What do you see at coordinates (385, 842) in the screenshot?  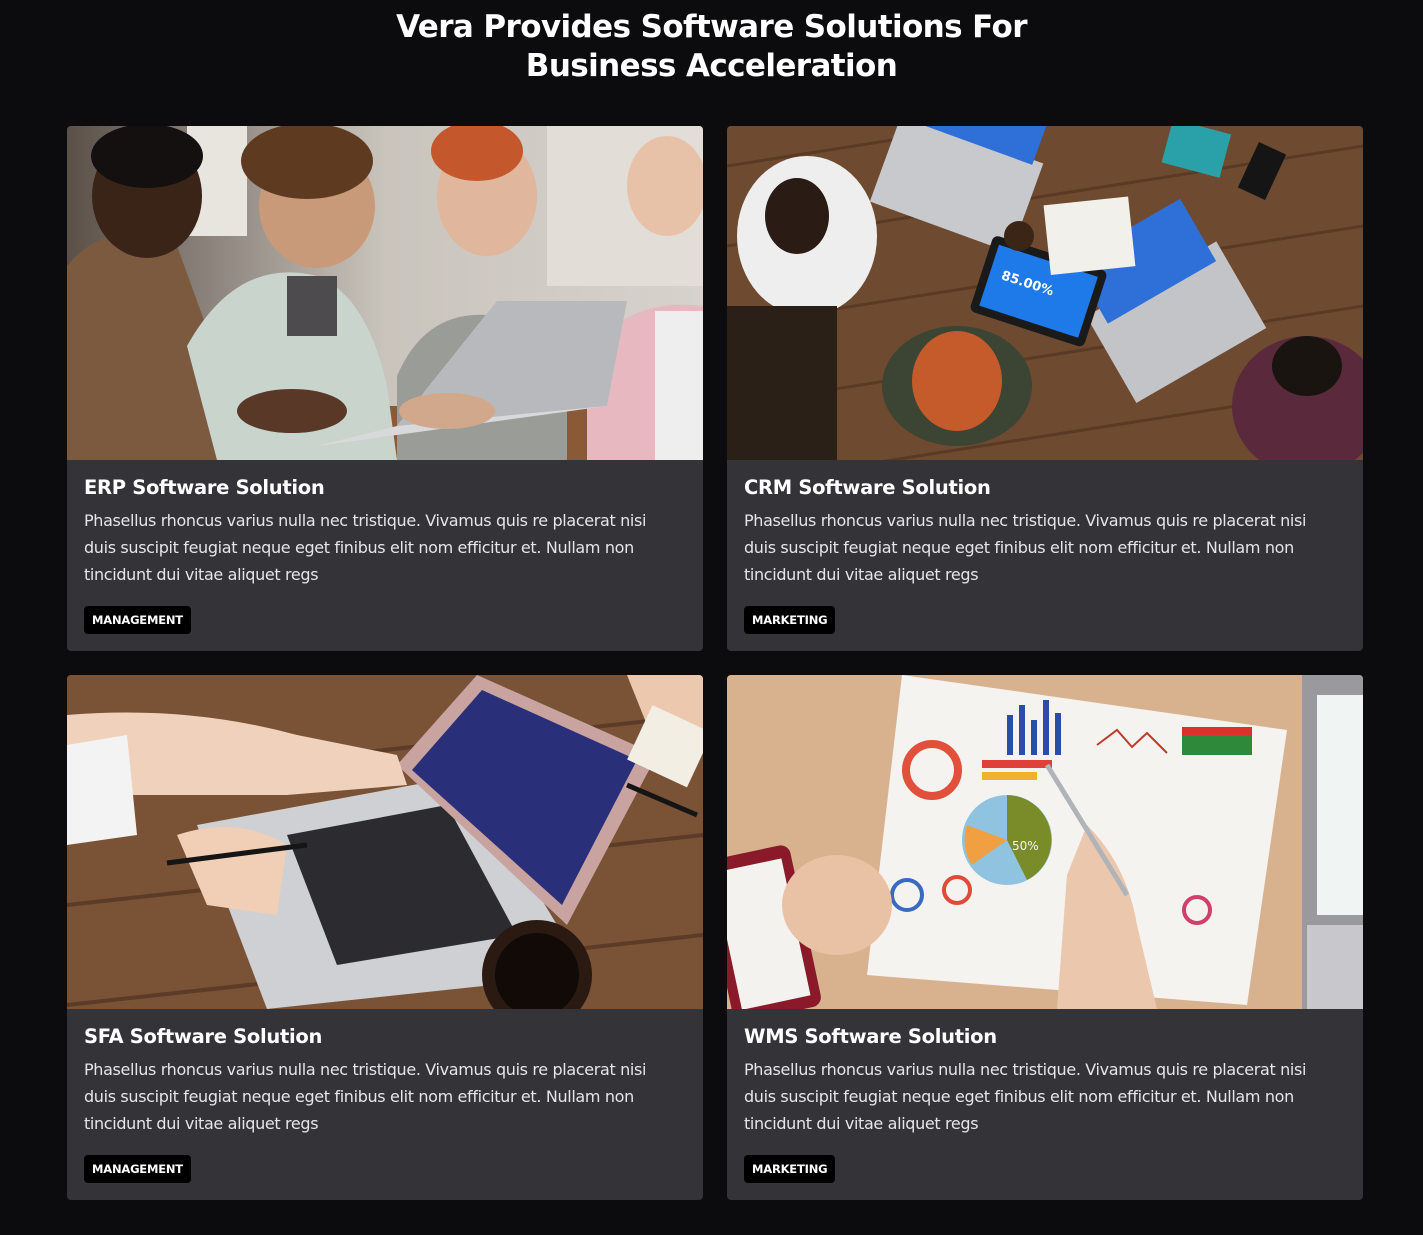 I see `card-image-laptop-hands` at bounding box center [385, 842].